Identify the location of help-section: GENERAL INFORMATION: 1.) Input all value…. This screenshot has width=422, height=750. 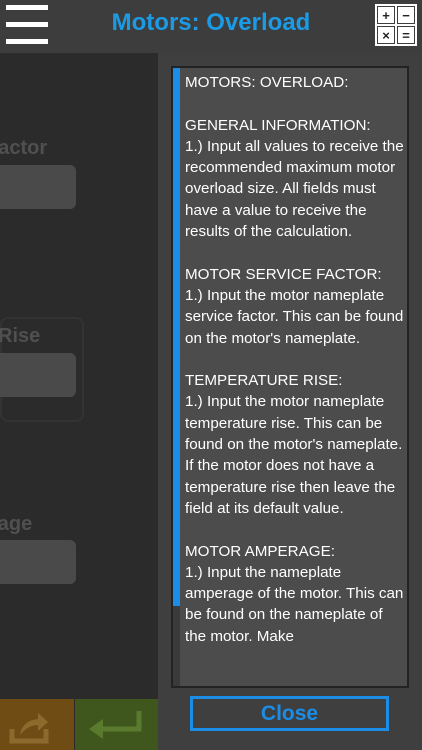
(296, 179).